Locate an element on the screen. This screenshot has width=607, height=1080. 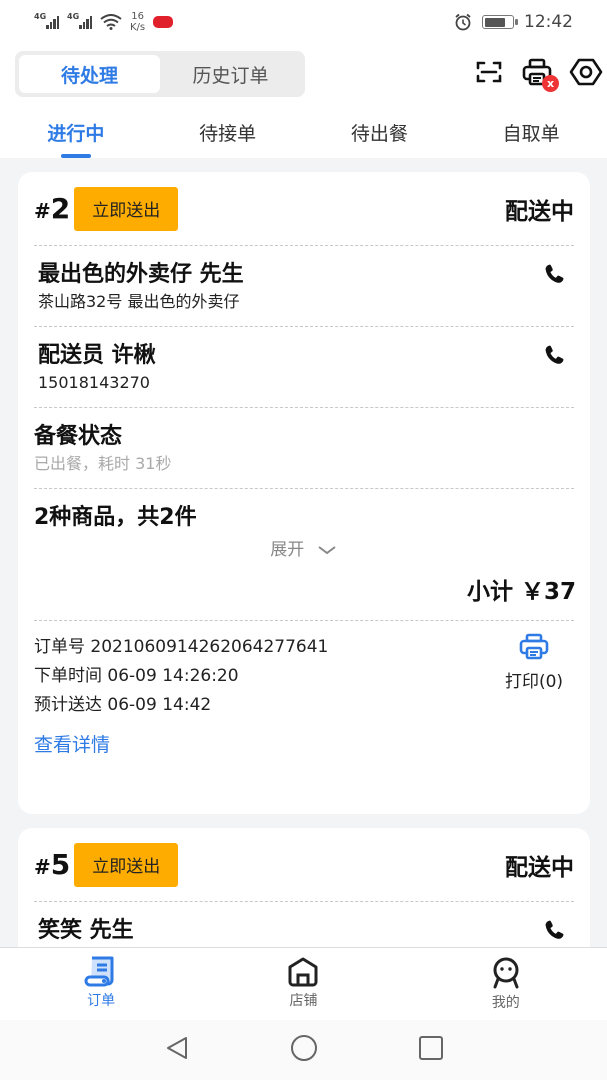
customer-name: 笑笑 先生 is located at coordinates (86, 930).